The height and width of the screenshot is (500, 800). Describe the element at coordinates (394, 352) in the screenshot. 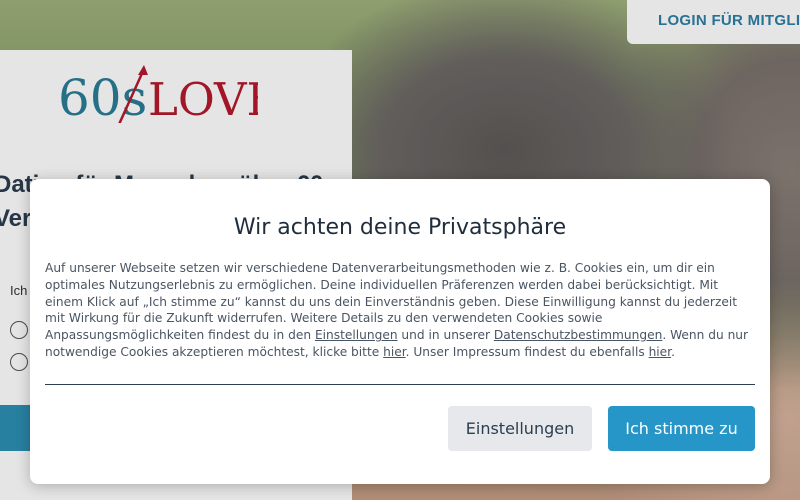

I see `necessary-only-link: hier` at that location.